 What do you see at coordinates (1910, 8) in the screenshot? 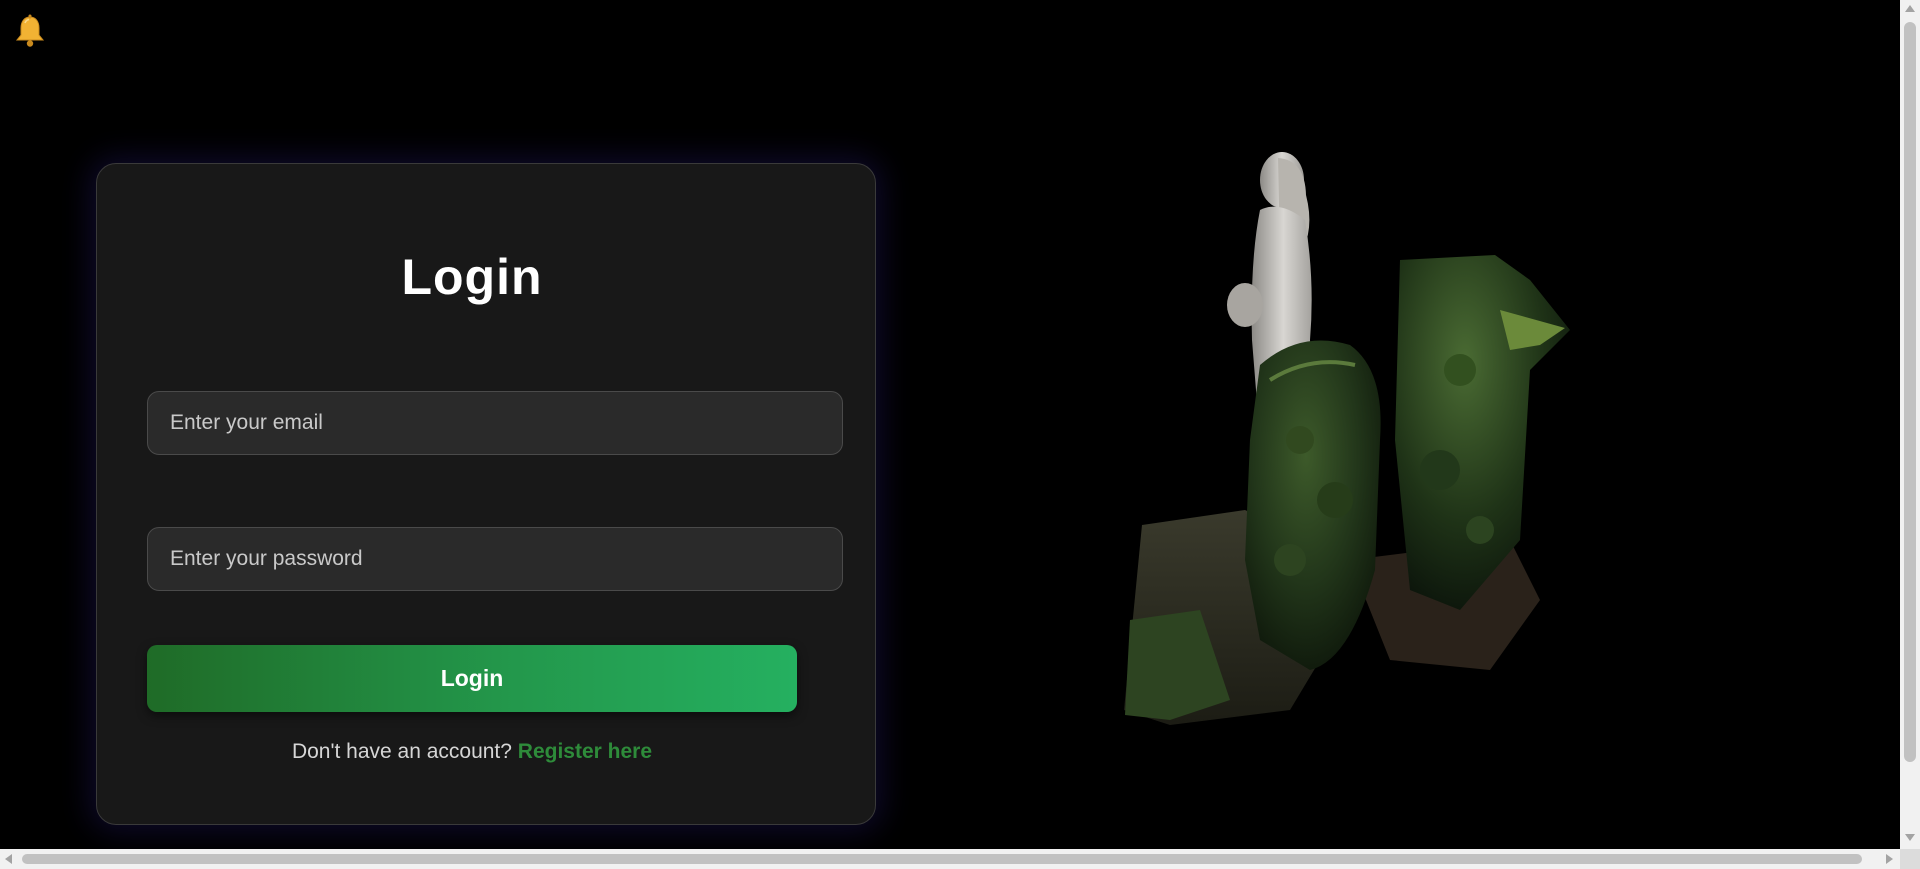
I see `scroll-up-arrow-icon` at bounding box center [1910, 8].